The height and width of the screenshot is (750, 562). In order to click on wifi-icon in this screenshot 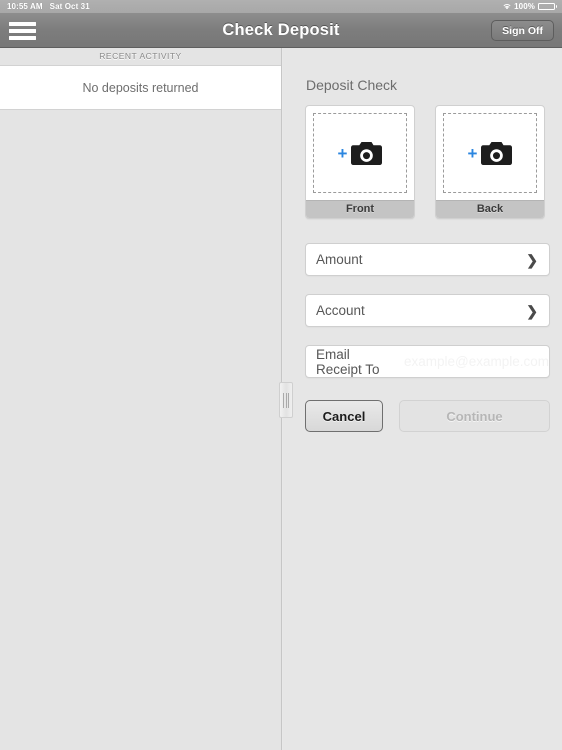, I will do `click(506, 7)`.